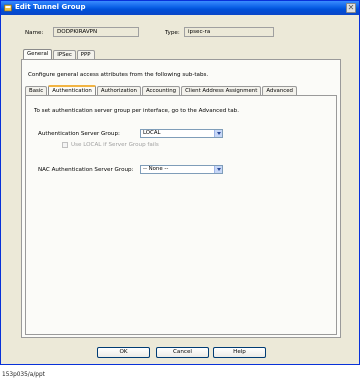  Describe the element at coordinates (279, 90) in the screenshot. I see `subtab-advanced: Advanced` at that location.